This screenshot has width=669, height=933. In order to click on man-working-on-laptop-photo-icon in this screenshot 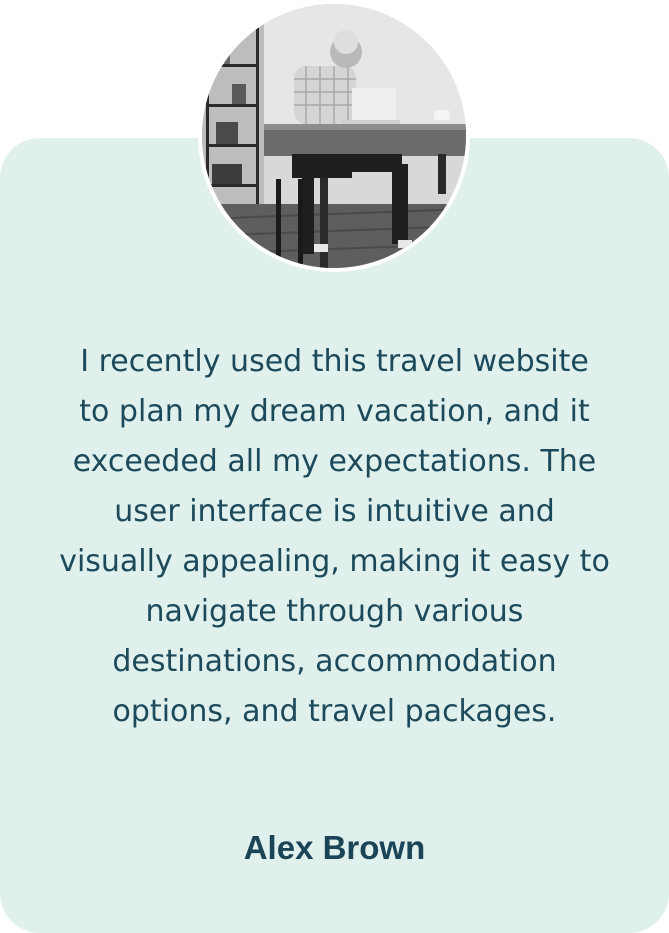, I will do `click(334, 136)`.